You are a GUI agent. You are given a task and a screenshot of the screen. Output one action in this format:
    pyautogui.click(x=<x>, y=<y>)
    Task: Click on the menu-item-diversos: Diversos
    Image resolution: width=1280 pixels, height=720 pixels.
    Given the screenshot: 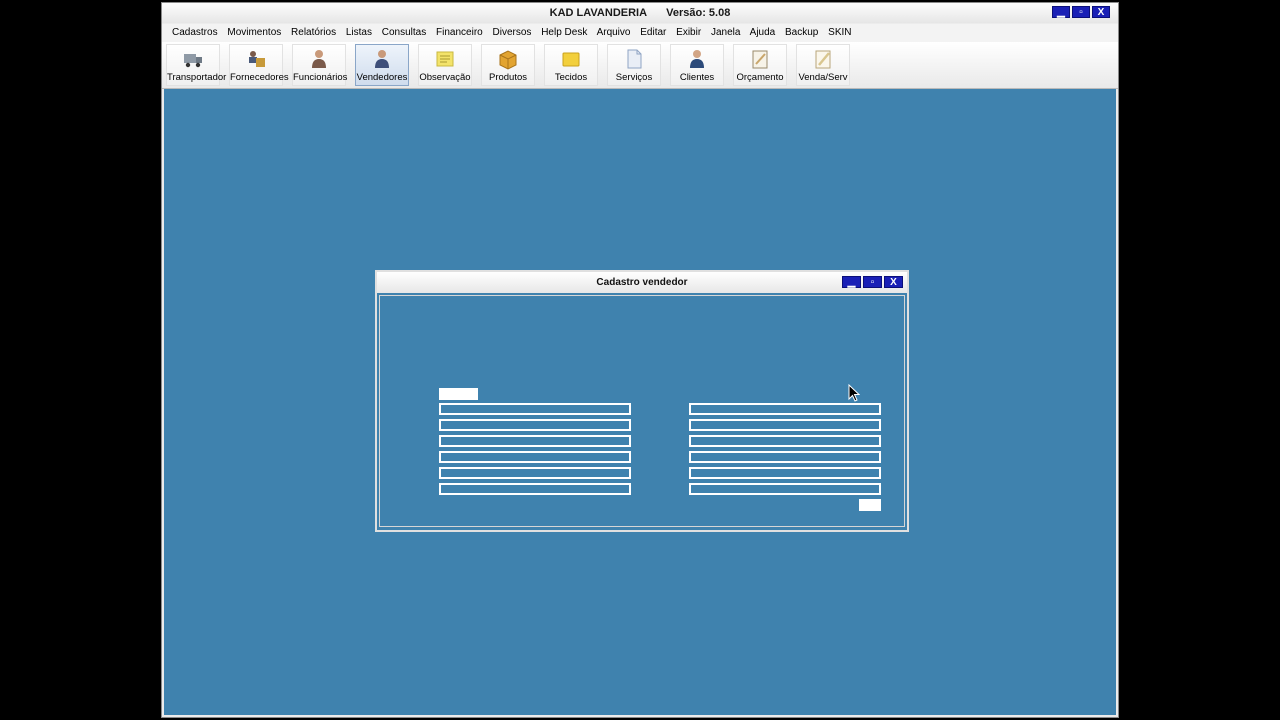 What is the action you would take?
    pyautogui.click(x=512, y=32)
    